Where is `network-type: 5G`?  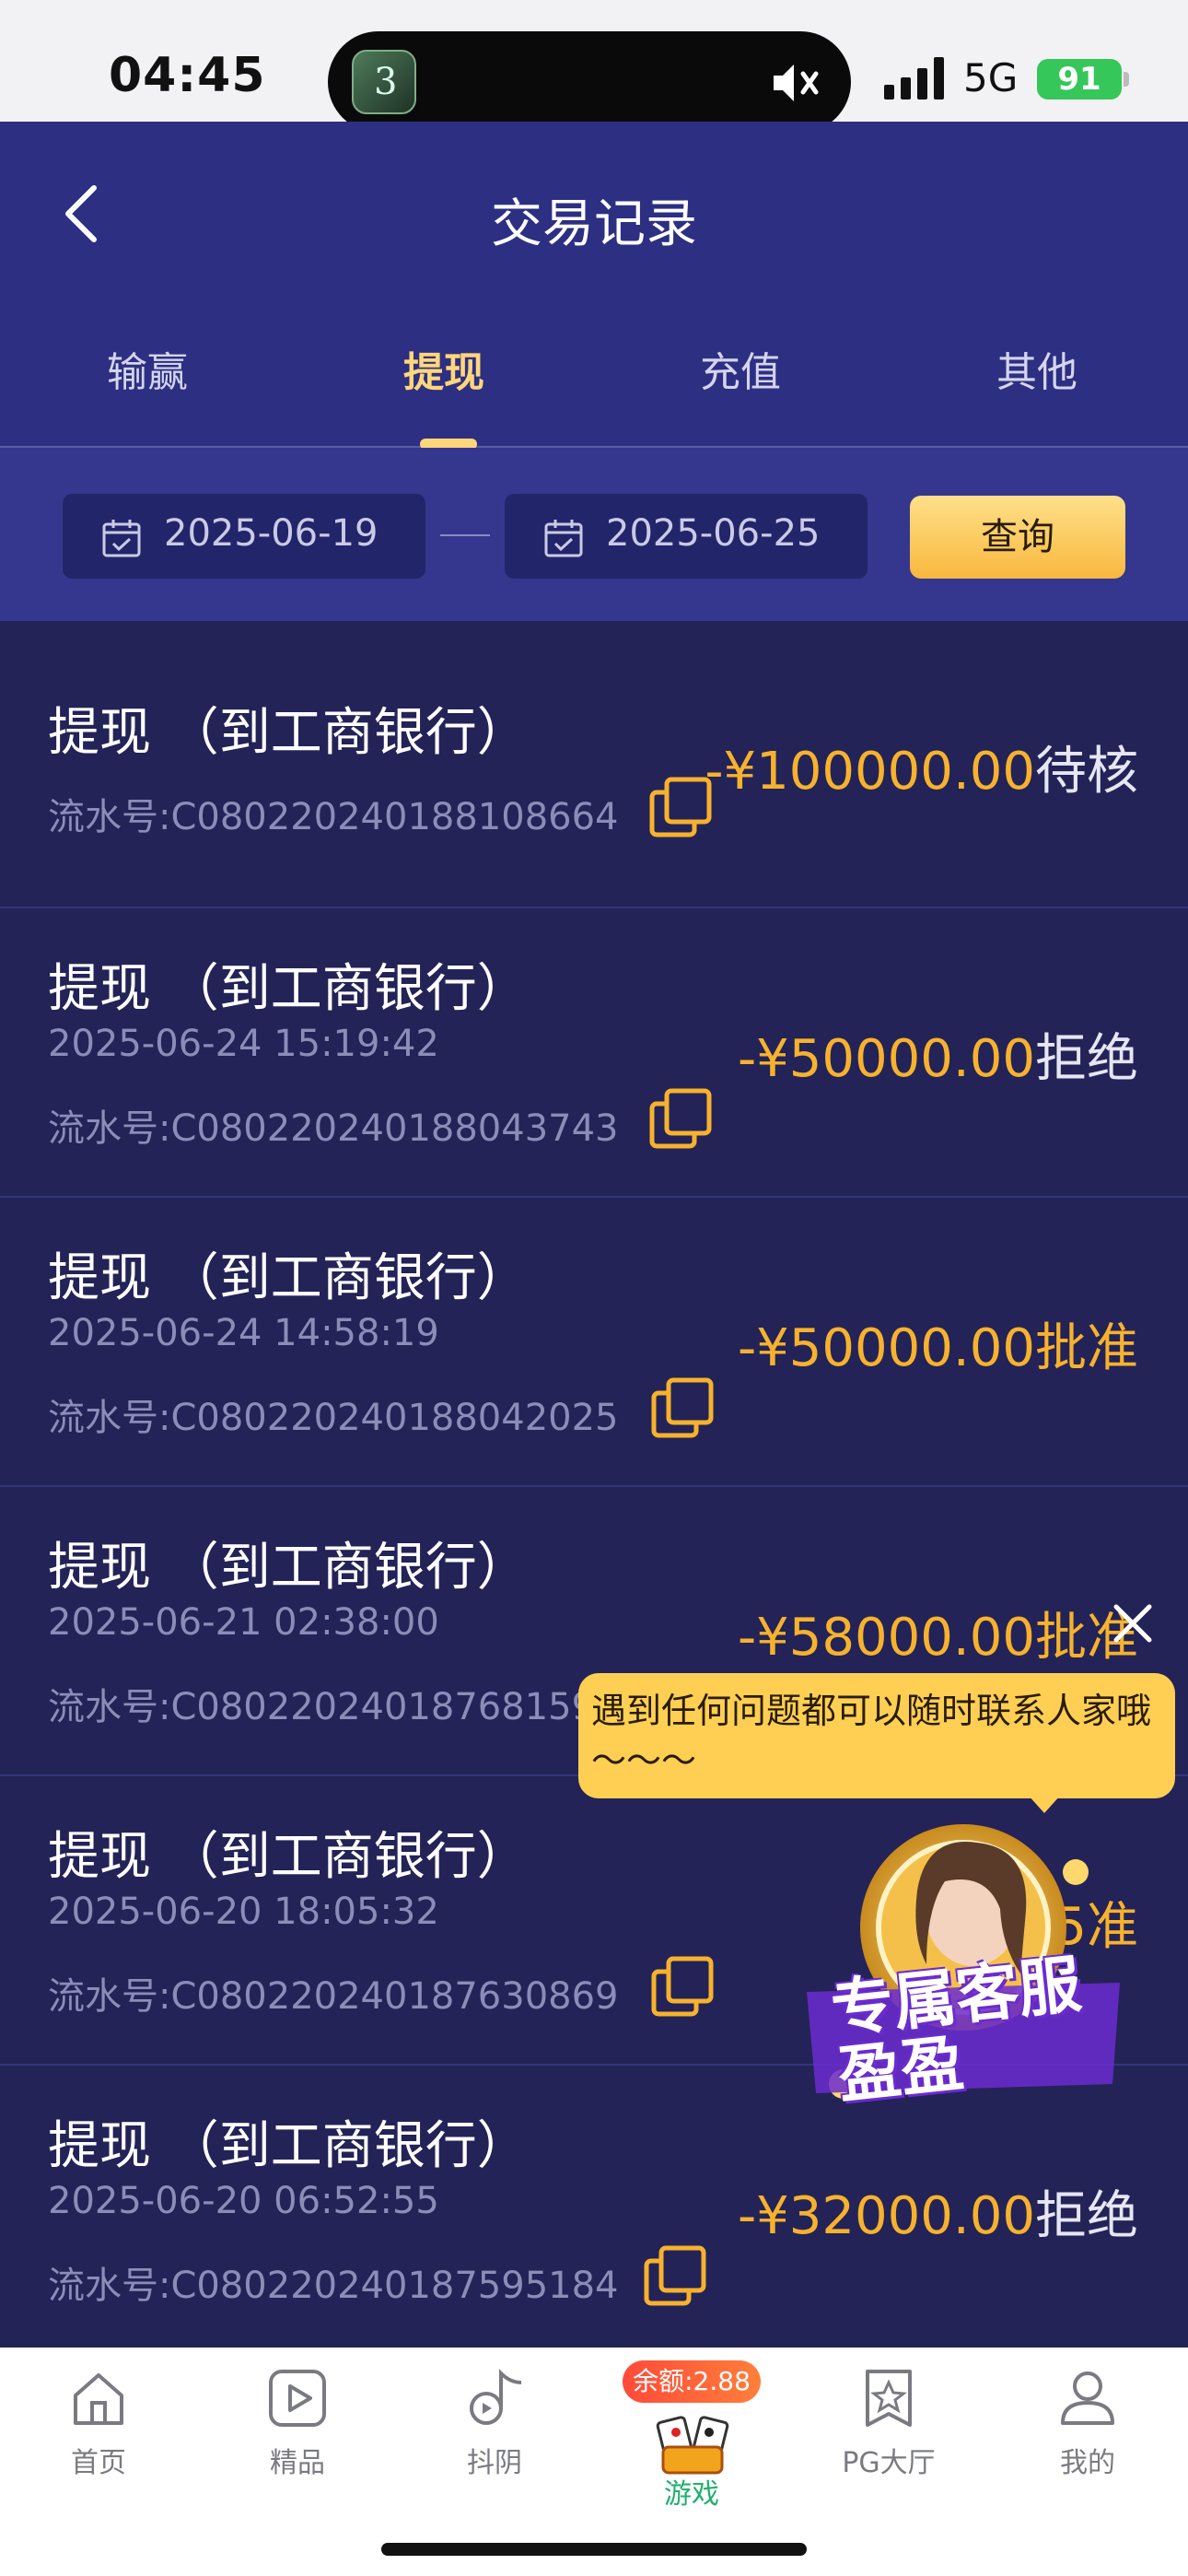 network-type: 5G is located at coordinates (991, 77).